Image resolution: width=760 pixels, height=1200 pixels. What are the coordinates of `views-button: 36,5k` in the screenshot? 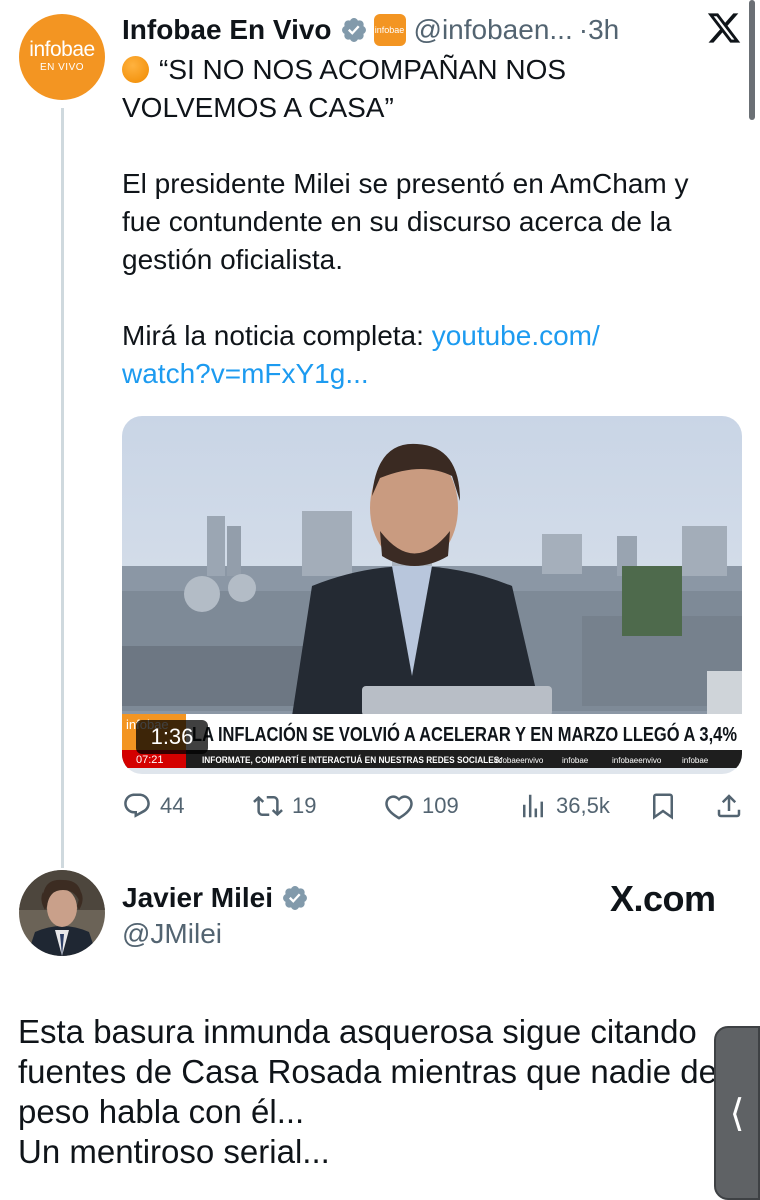 It's located at (564, 806).